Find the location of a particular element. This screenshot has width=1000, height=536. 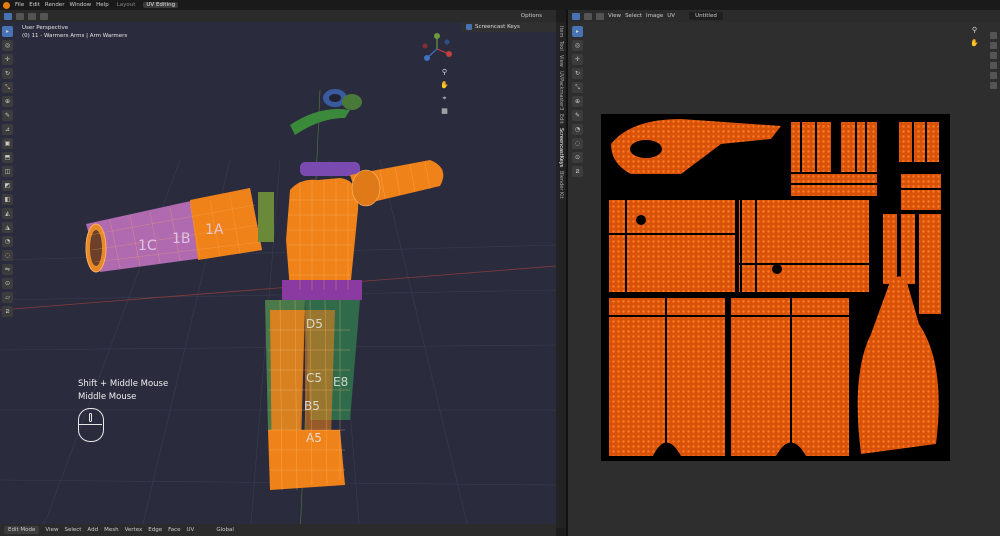

extrude-icon: ⬒ is located at coordinates (7, 157).